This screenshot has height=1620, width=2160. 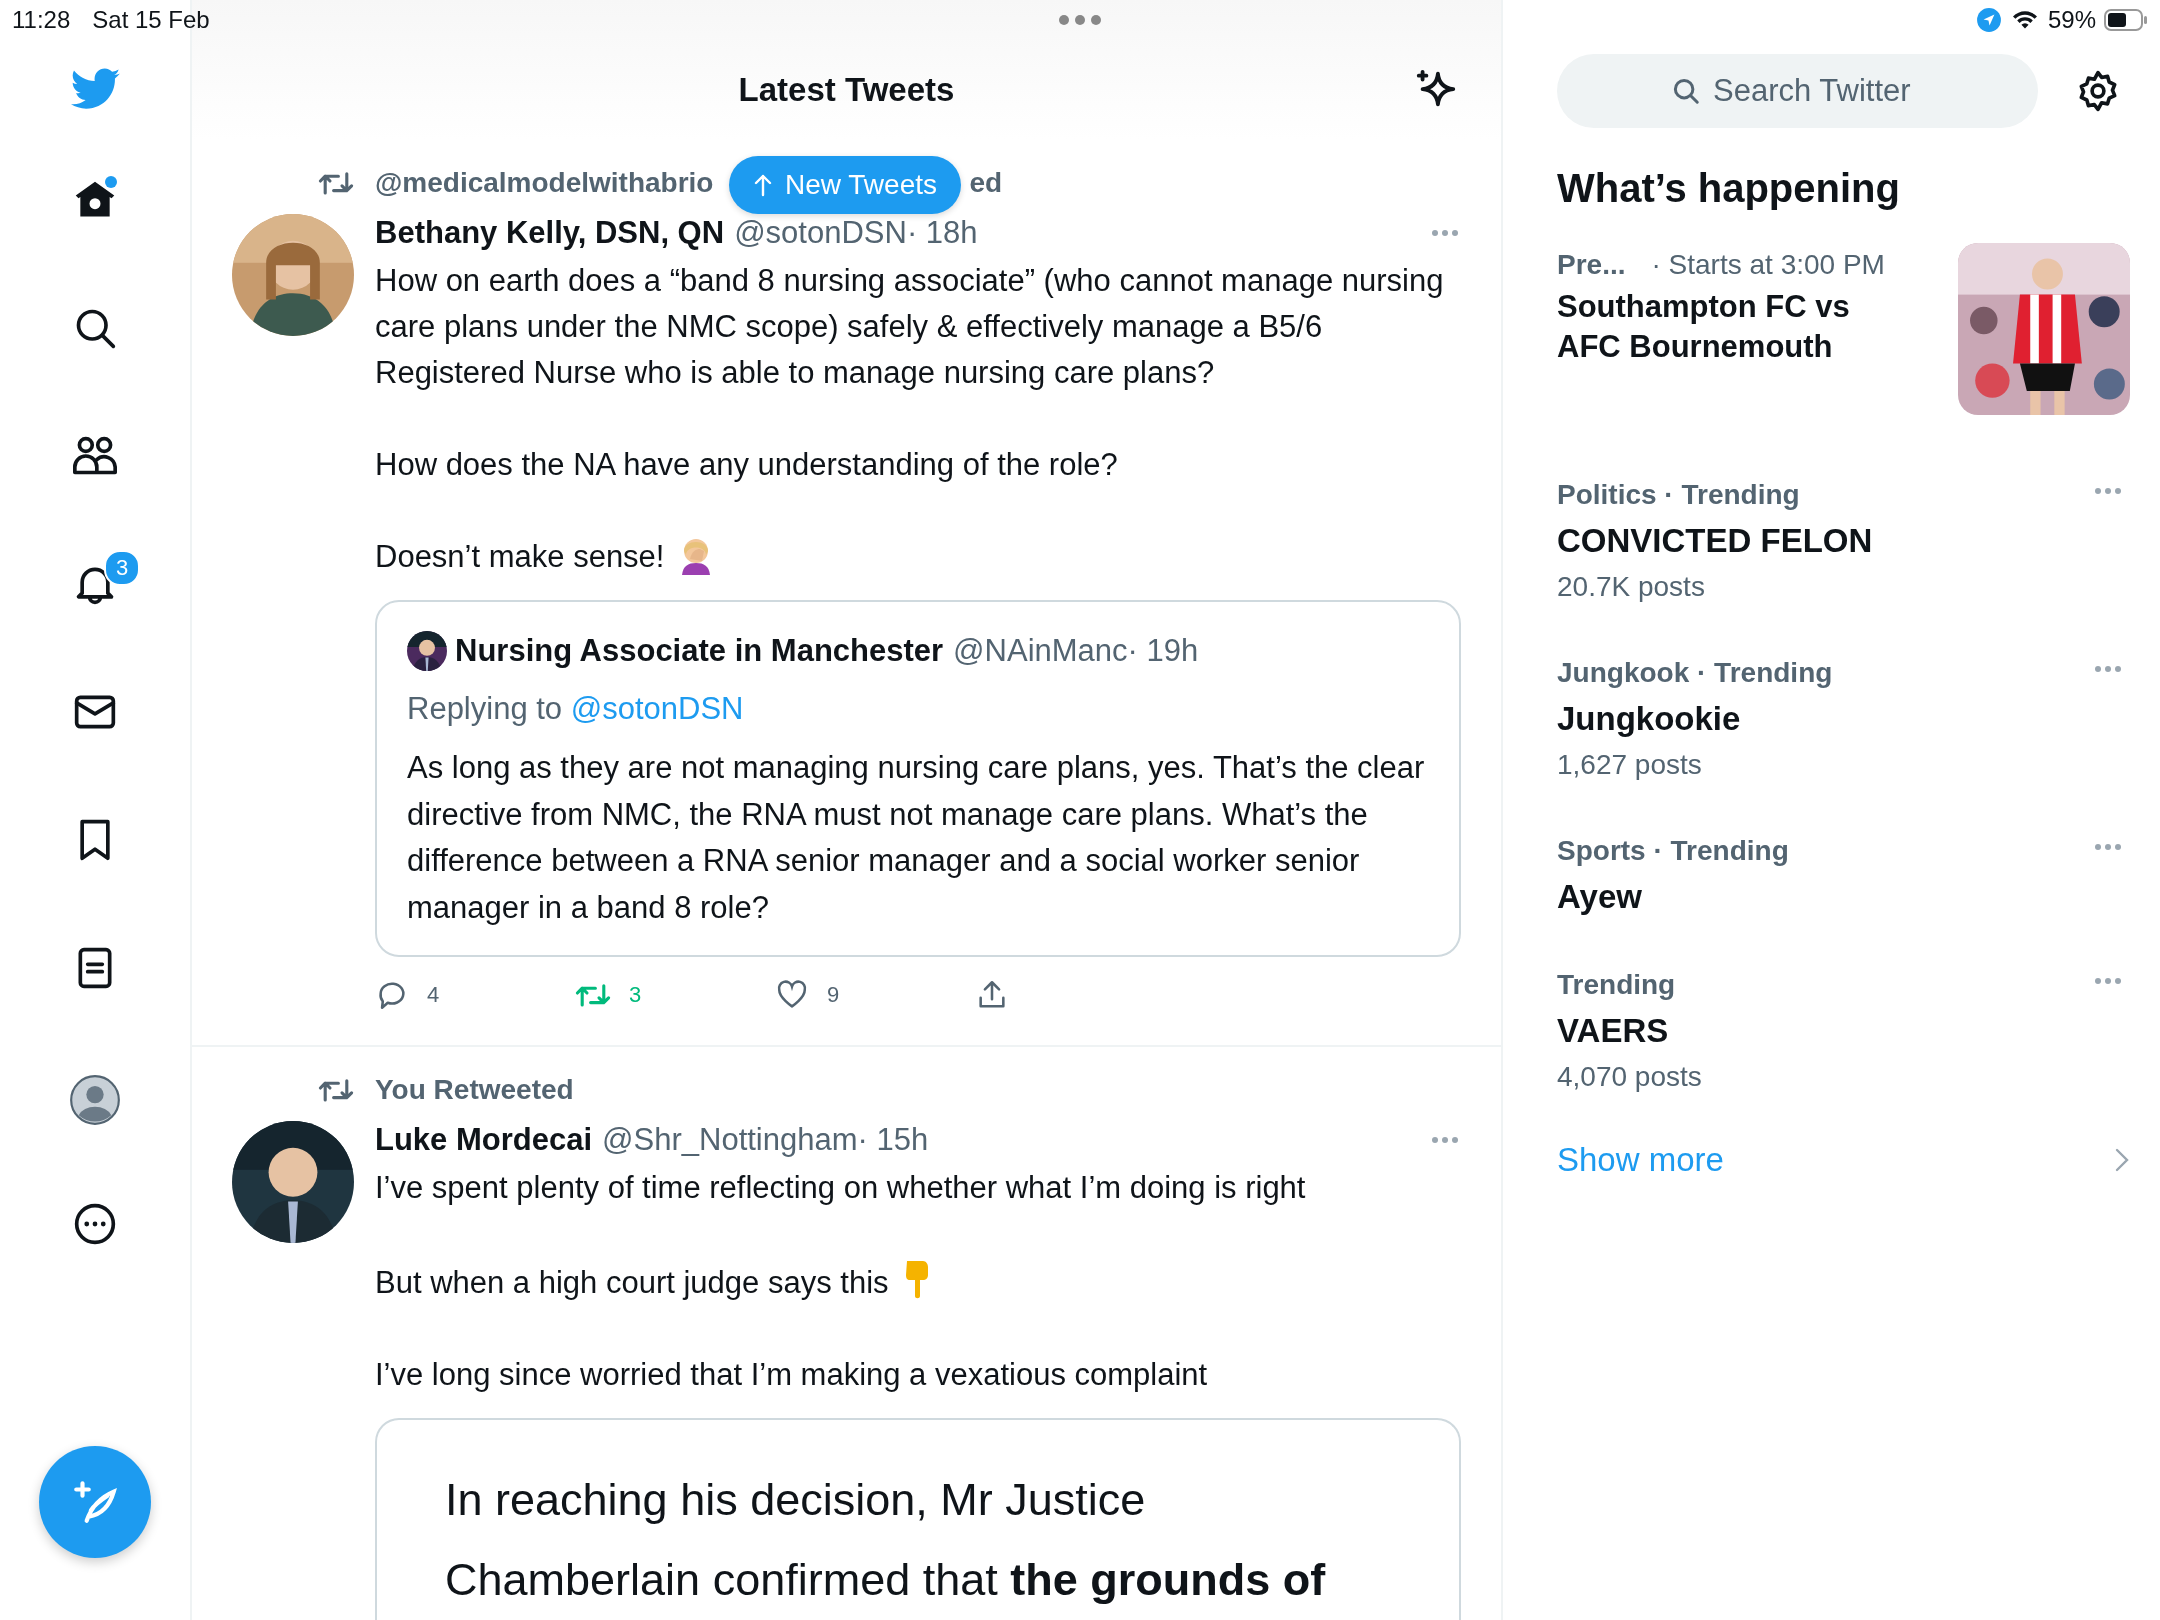 I want to click on document-text: In reaching his decision, Mr Justice, so click(x=796, y=1500).